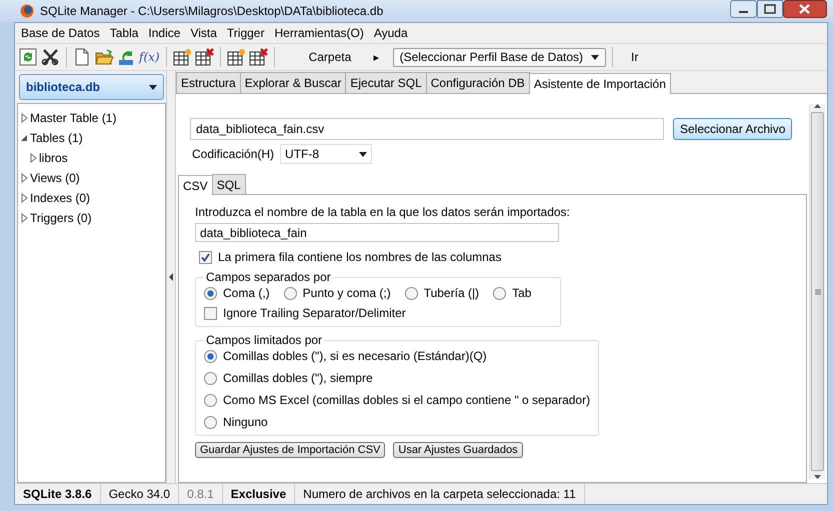  What do you see at coordinates (171, 277) in the screenshot?
I see `splitter-handle-icon` at bounding box center [171, 277].